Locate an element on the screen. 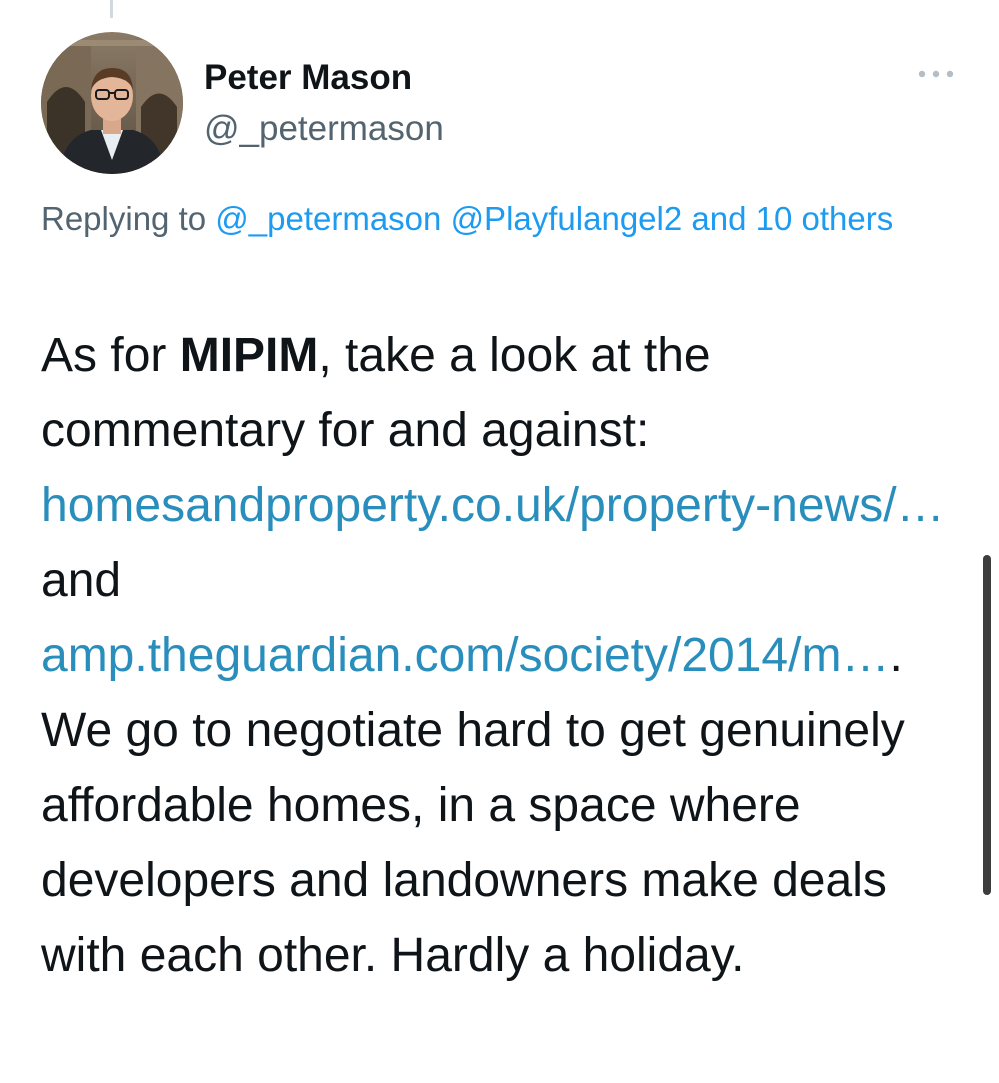 This screenshot has height=1083, width=999. profile-photo-icon is located at coordinates (112, 103).